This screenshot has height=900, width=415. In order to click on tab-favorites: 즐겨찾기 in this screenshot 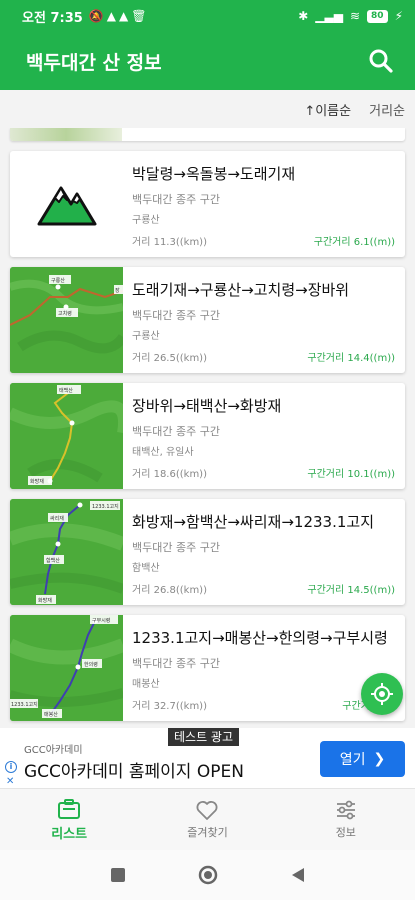, I will do `click(207, 819)`.